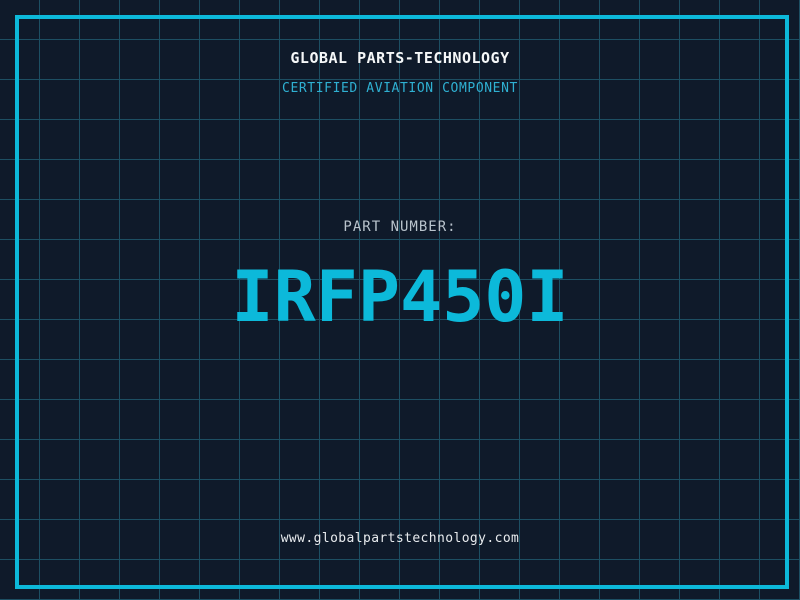  I want to click on website-url: www.globalpartstechnology.com, so click(400, 538).